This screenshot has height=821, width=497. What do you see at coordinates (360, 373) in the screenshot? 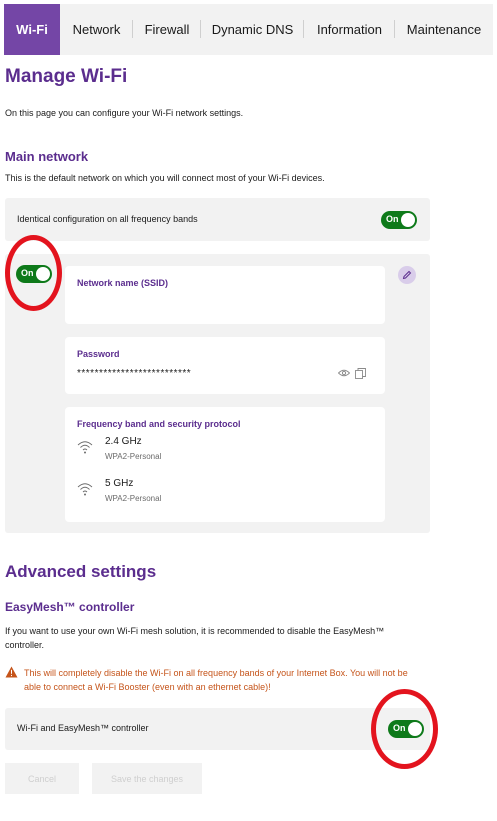
I see `copy-icon` at bounding box center [360, 373].